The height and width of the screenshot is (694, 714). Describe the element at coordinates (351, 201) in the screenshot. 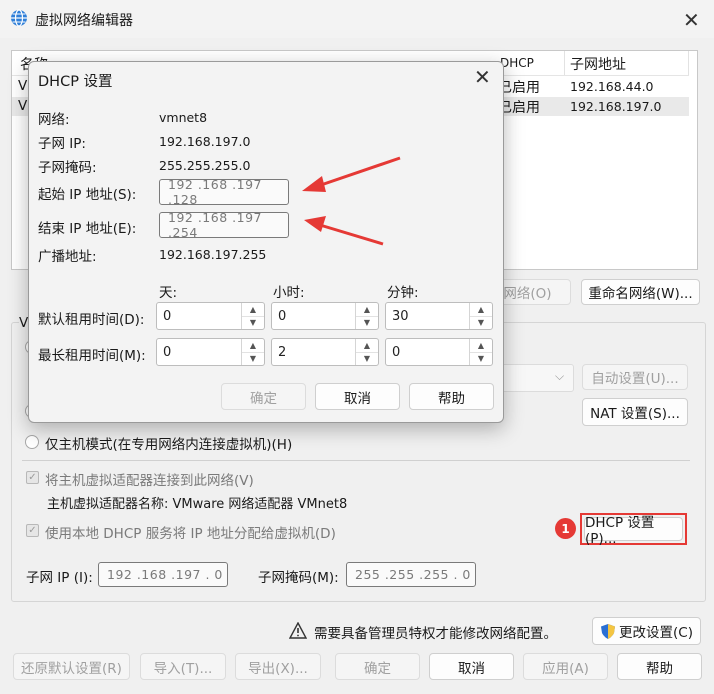

I see `annotation-arrows` at that location.